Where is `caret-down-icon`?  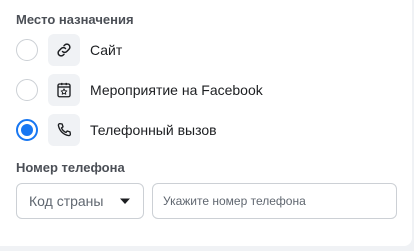 caret-down-icon is located at coordinates (125, 201).